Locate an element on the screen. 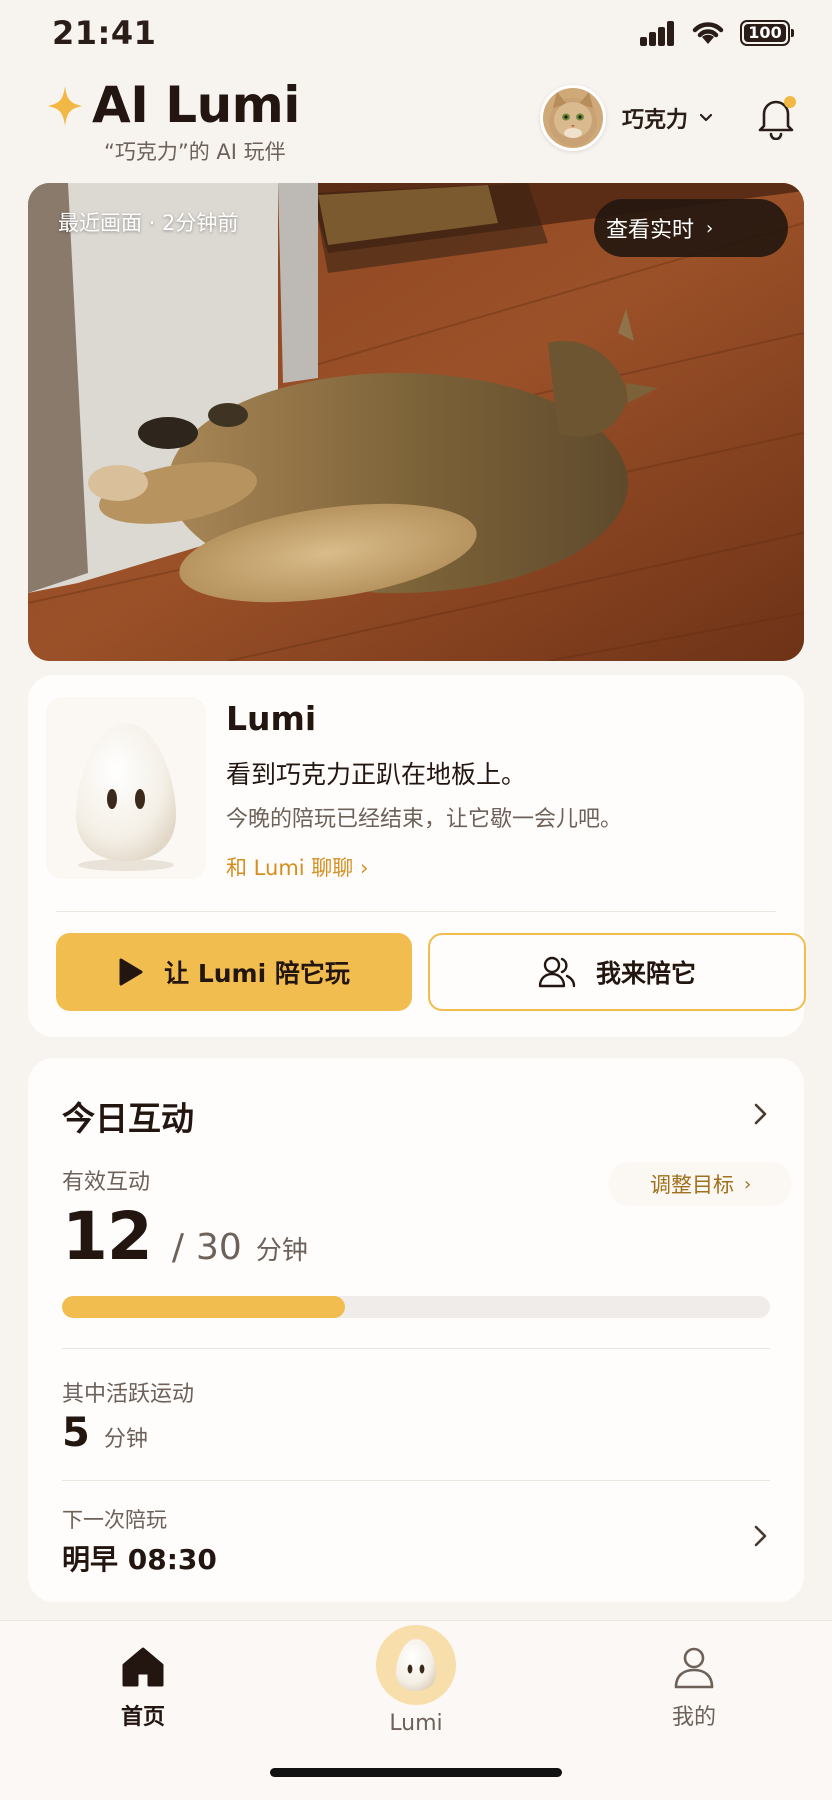 The width and height of the screenshot is (832, 1800). effective-interaction-value: 12 / 30 分钟 is located at coordinates (185, 1236).